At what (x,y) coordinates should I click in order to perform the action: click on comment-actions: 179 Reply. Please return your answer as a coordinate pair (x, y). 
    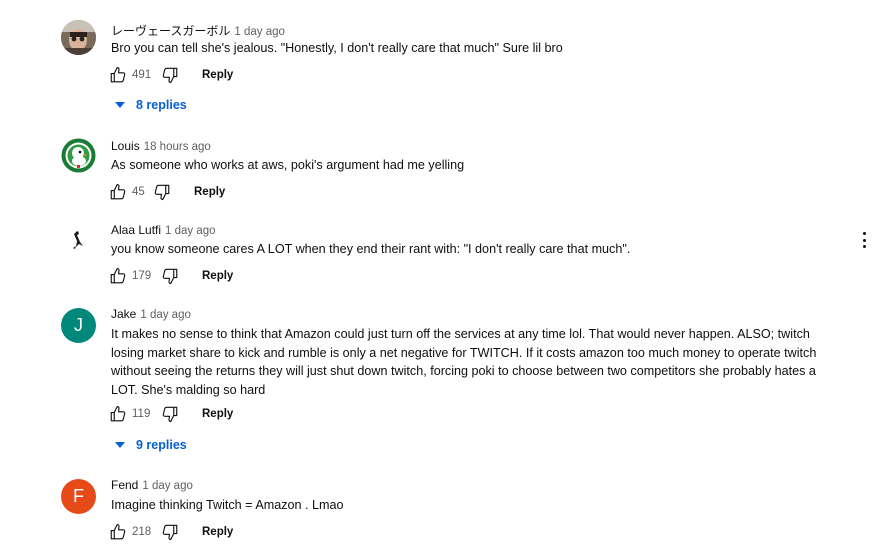
    Looking at the image, I should click on (170, 276).